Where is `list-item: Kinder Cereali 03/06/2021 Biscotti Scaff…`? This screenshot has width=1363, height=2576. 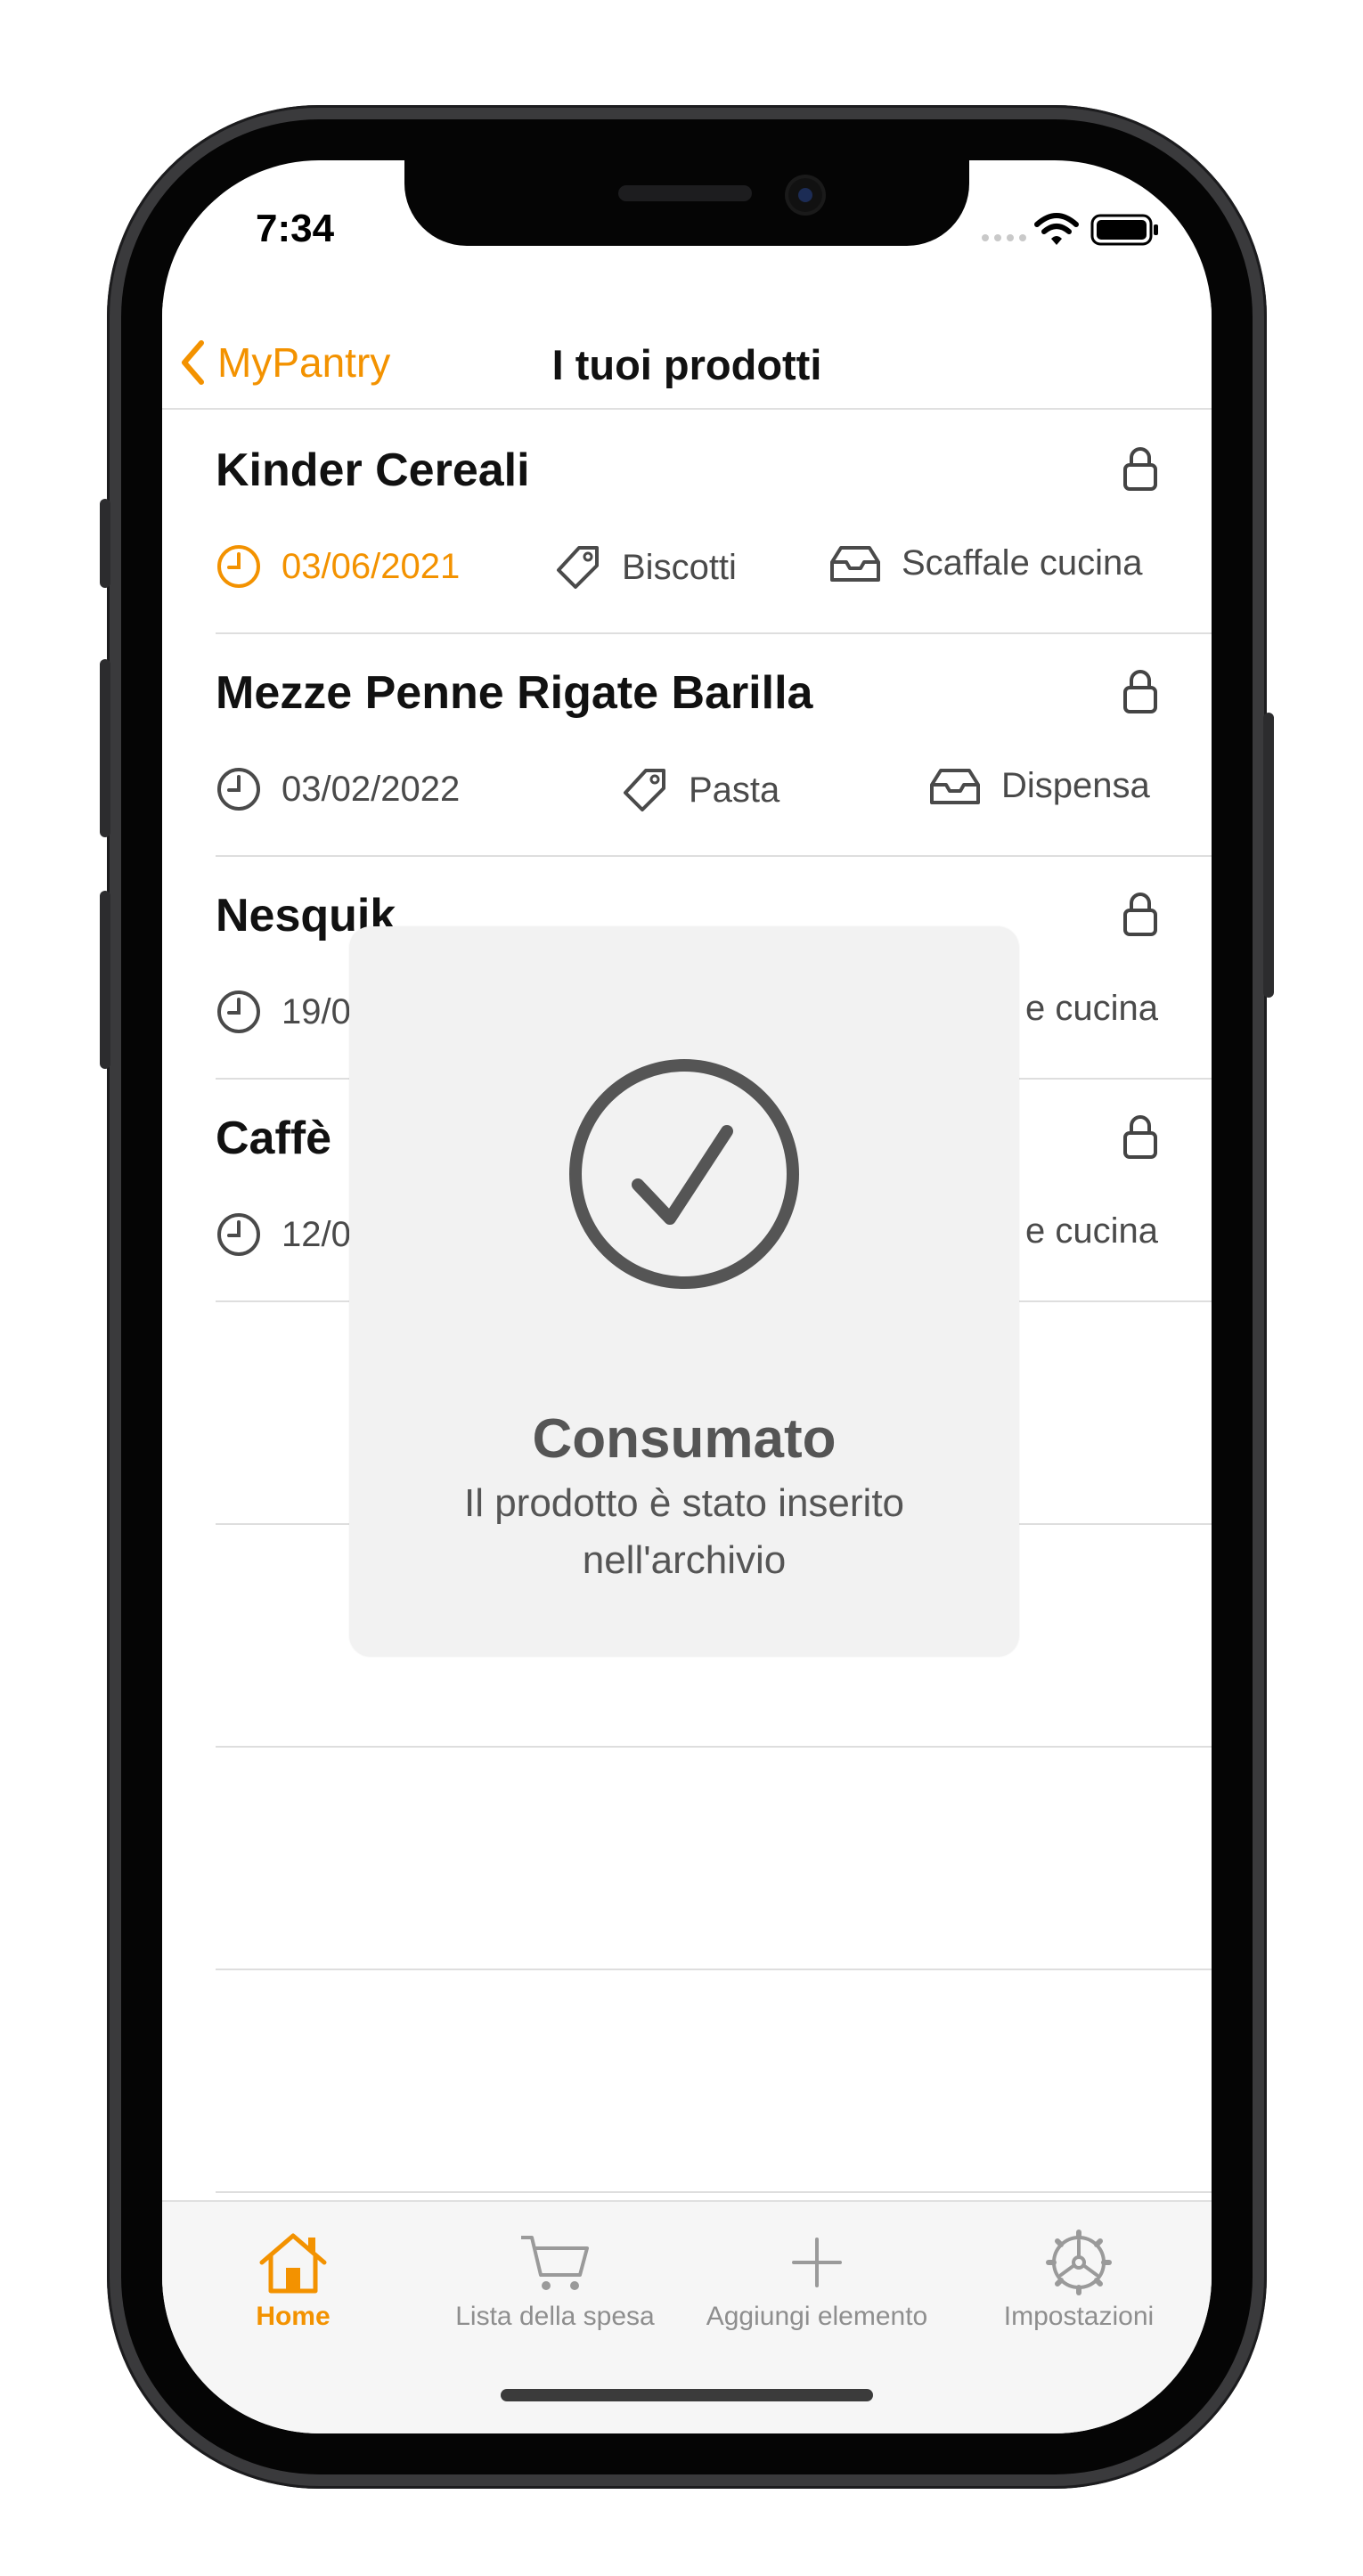 list-item: Kinder Cereali 03/06/2021 Biscotti Scaff… is located at coordinates (714, 522).